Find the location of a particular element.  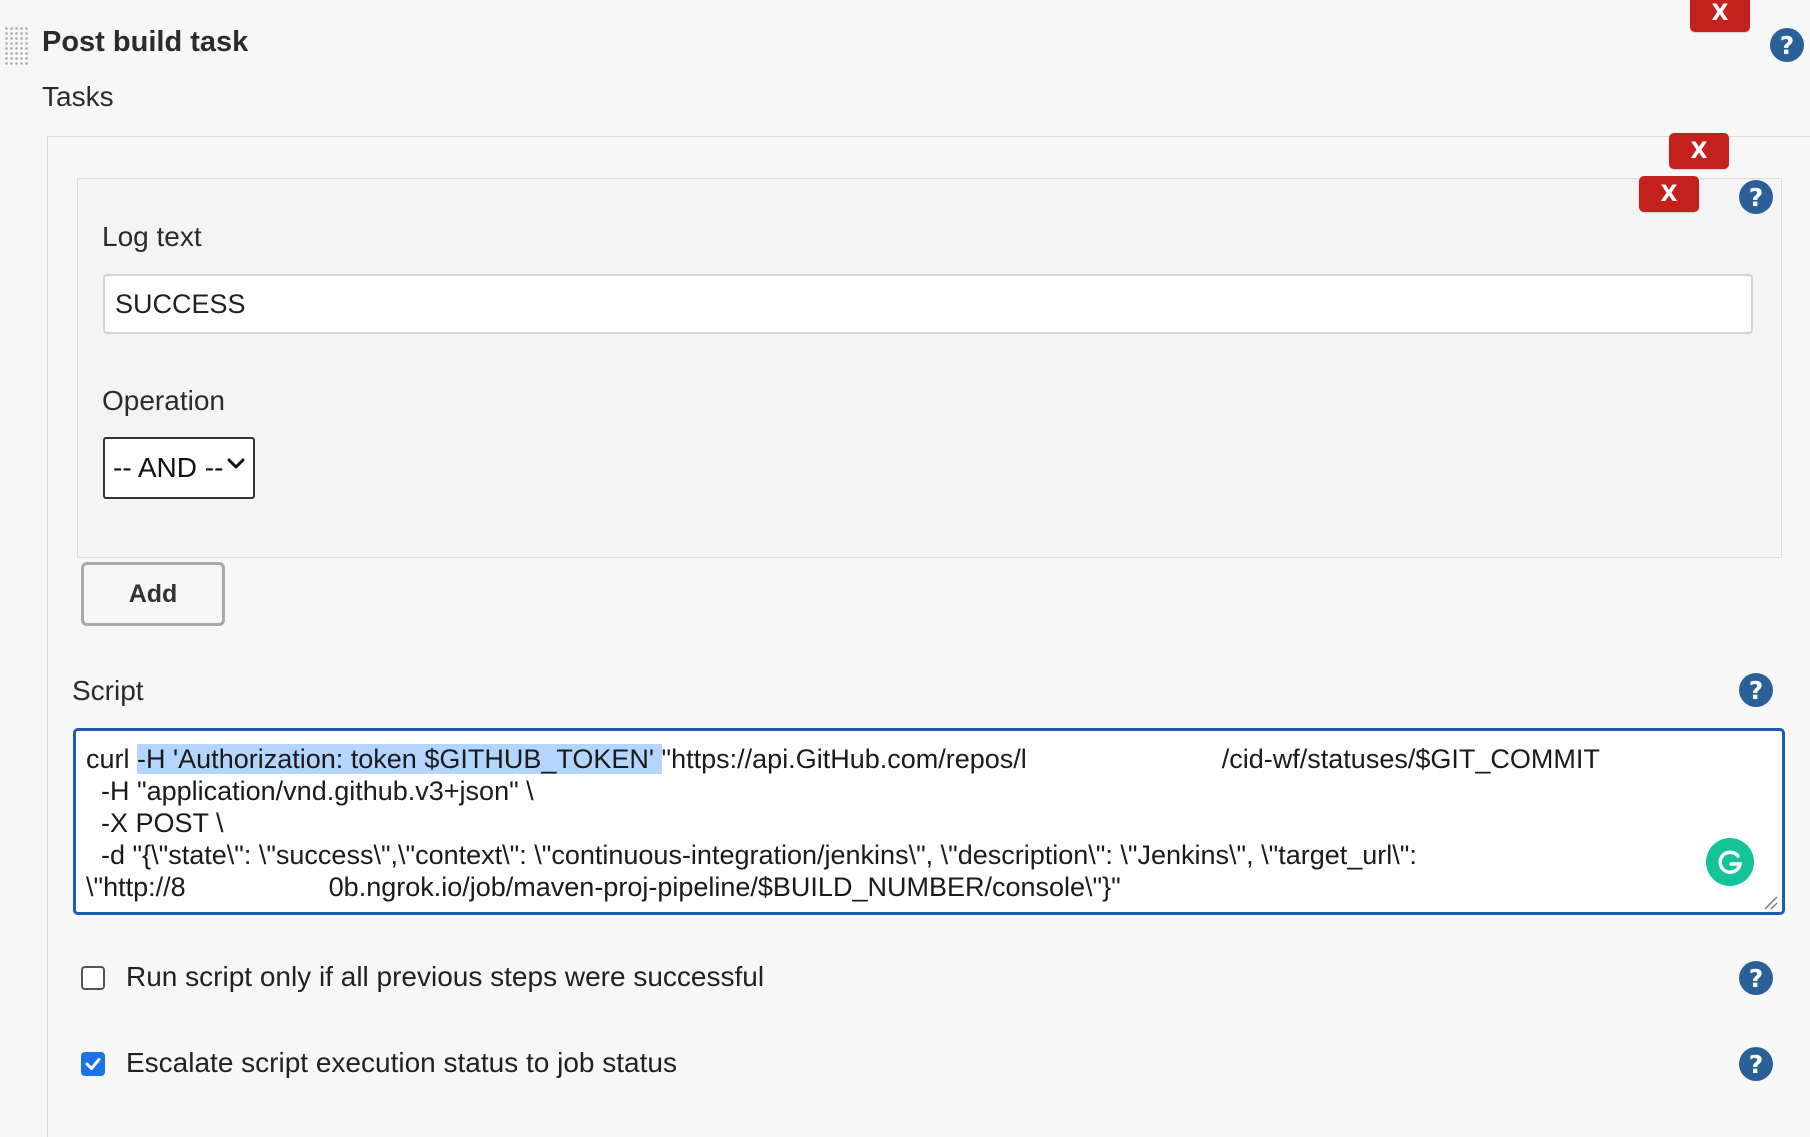

script-line: -X POST \ is located at coordinates (155, 823).